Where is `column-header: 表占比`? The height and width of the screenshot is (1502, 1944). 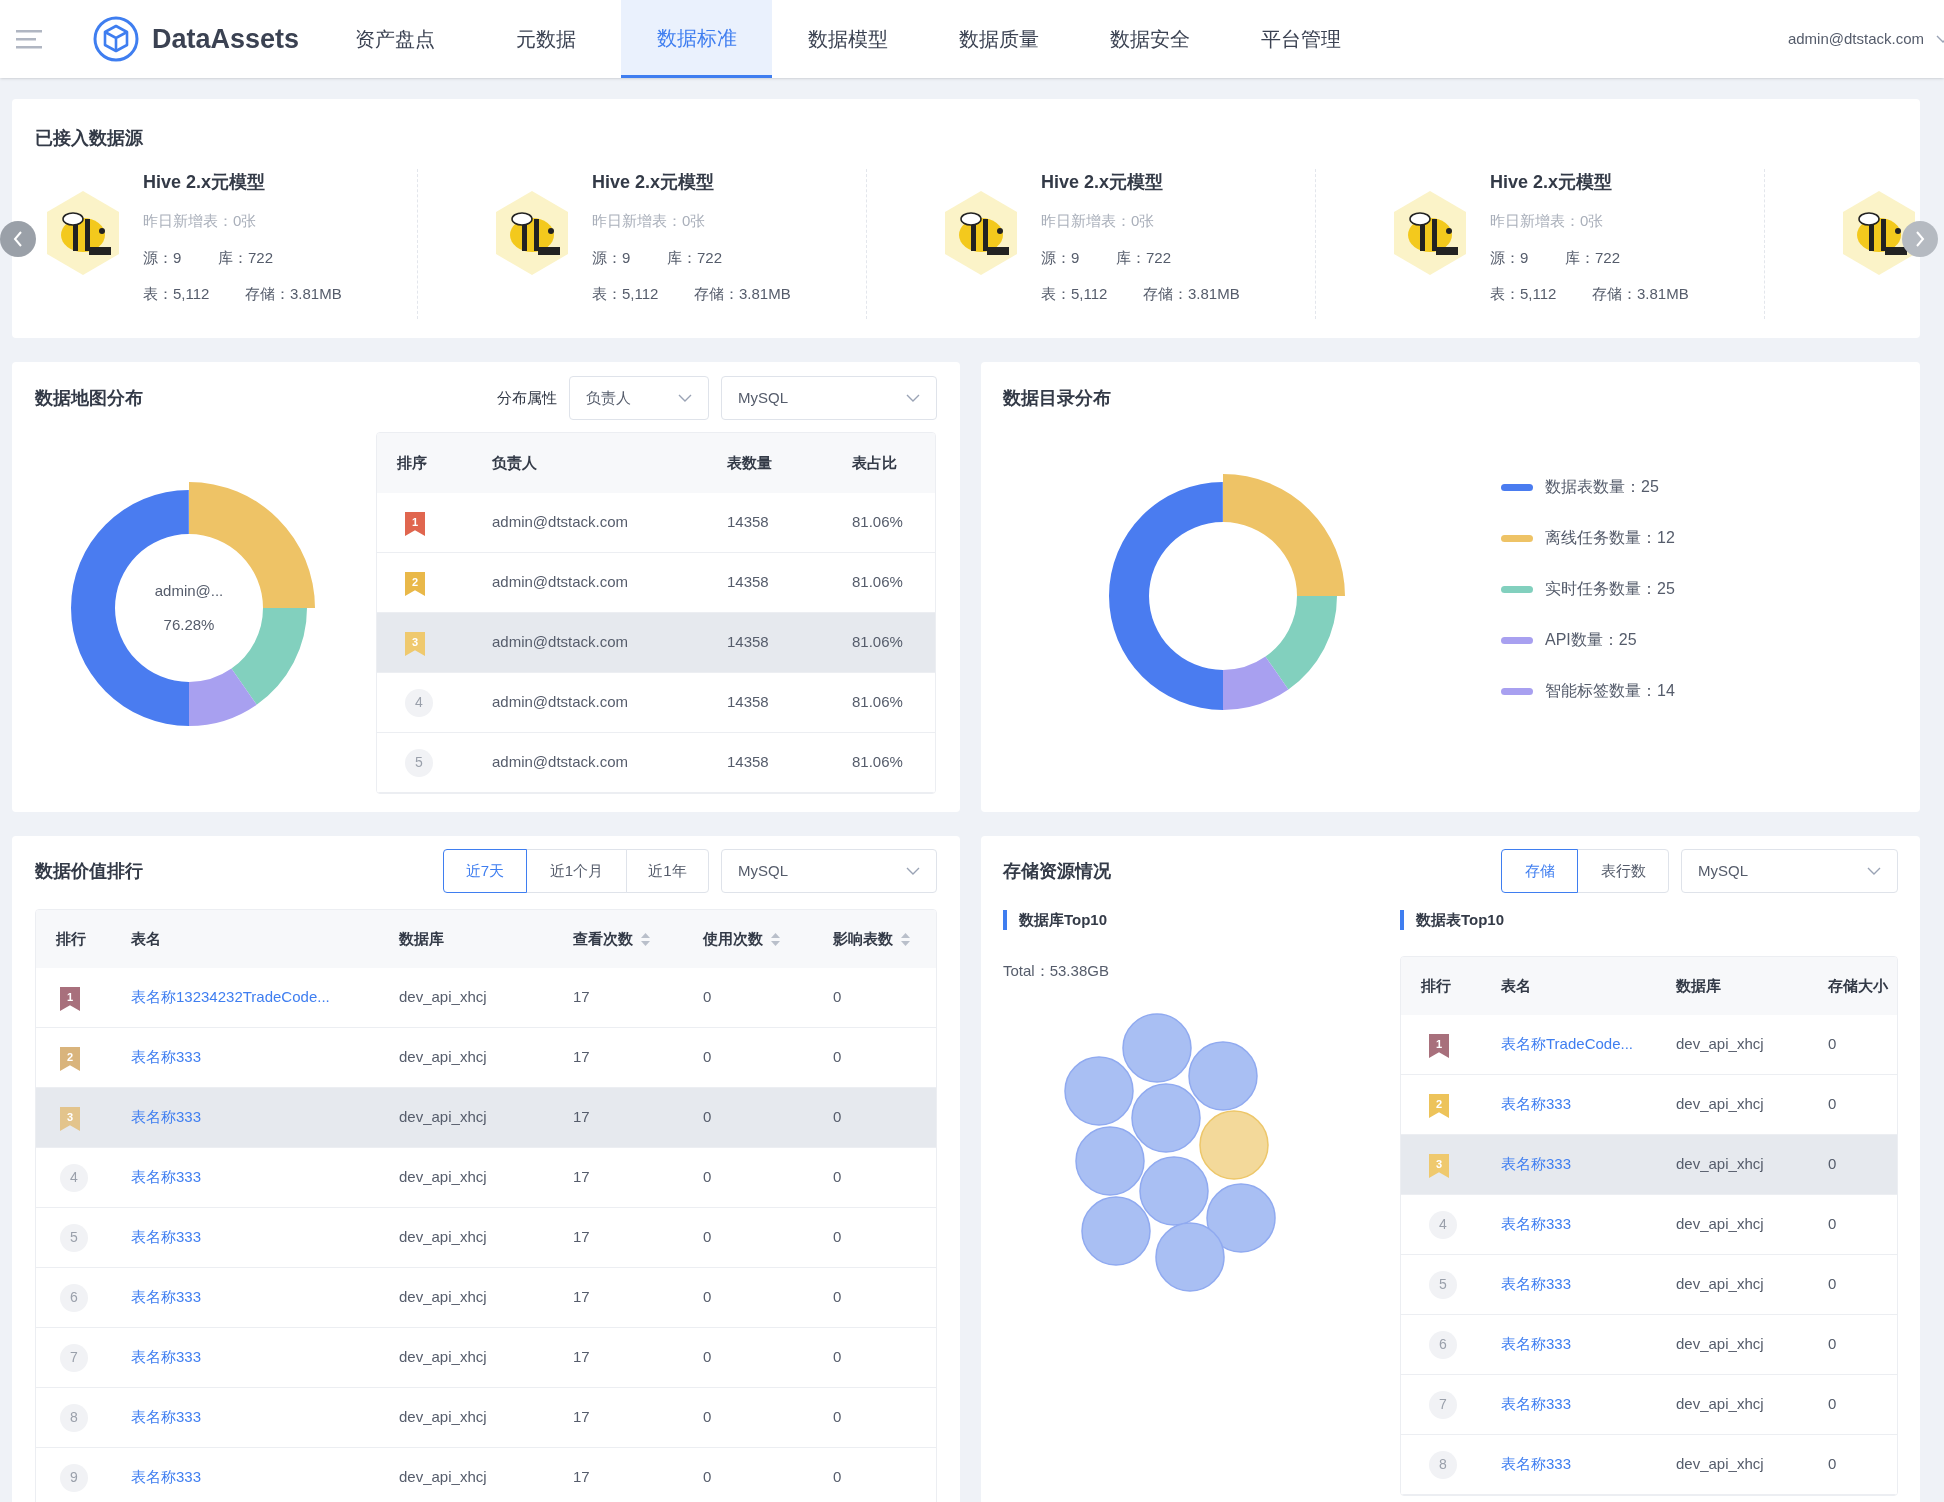
column-header: 表占比 is located at coordinates (875, 462).